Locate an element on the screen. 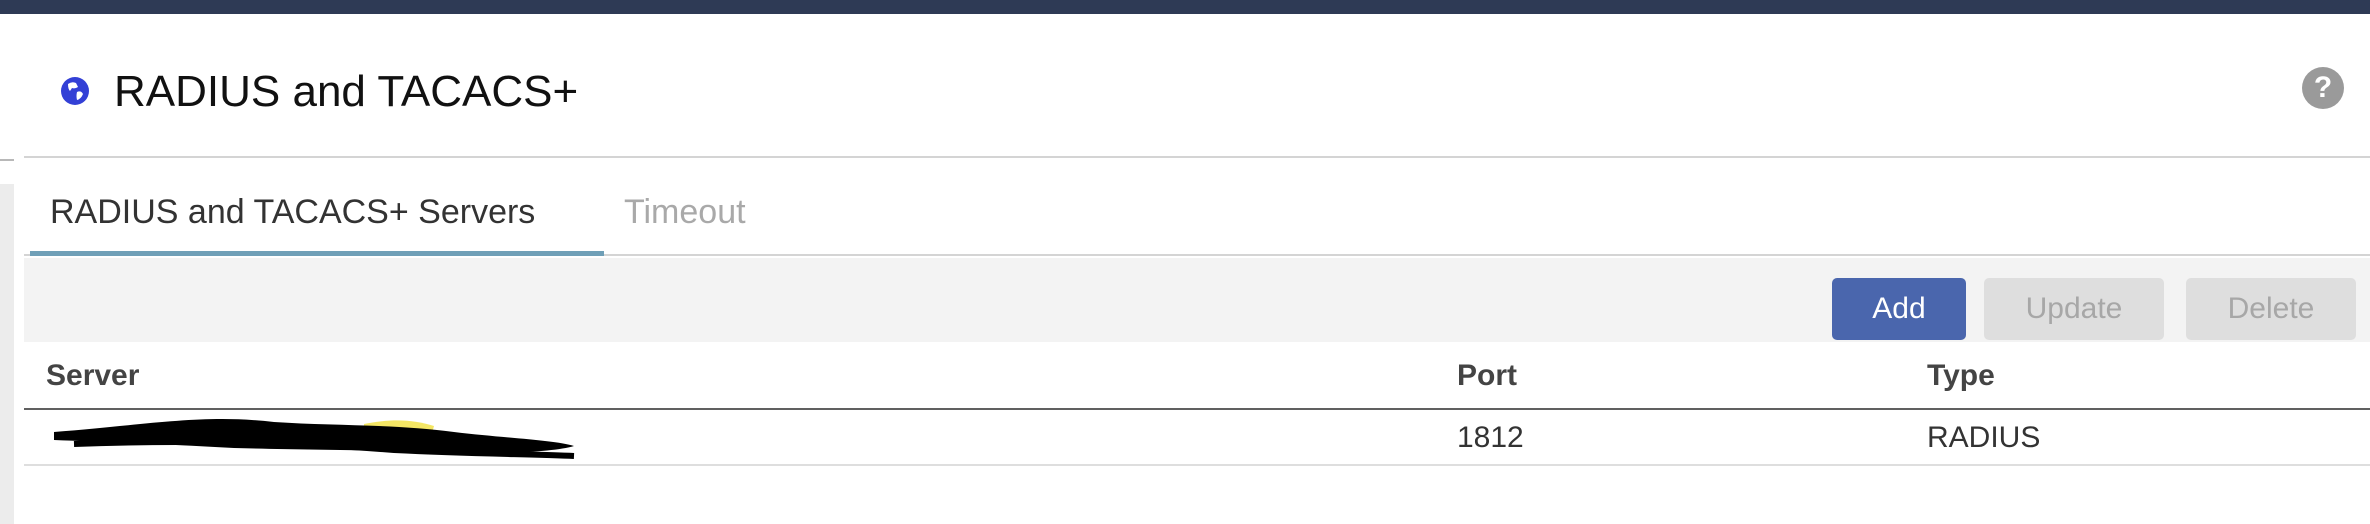 The width and height of the screenshot is (2370, 524). tab-label: RADIUS and TACACS+ Servers is located at coordinates (293, 212).